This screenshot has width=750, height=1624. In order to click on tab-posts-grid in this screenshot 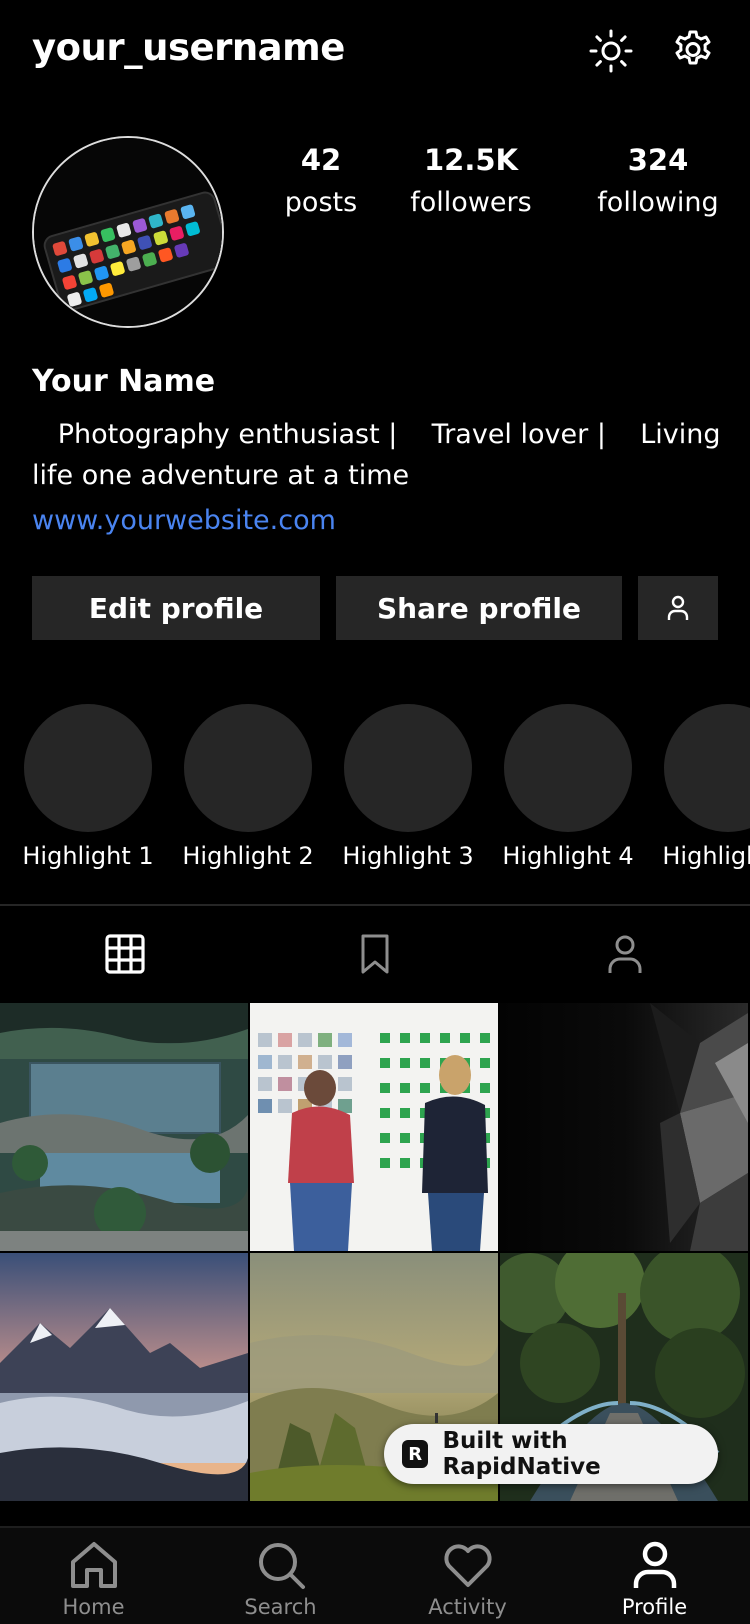, I will do `click(125, 954)`.